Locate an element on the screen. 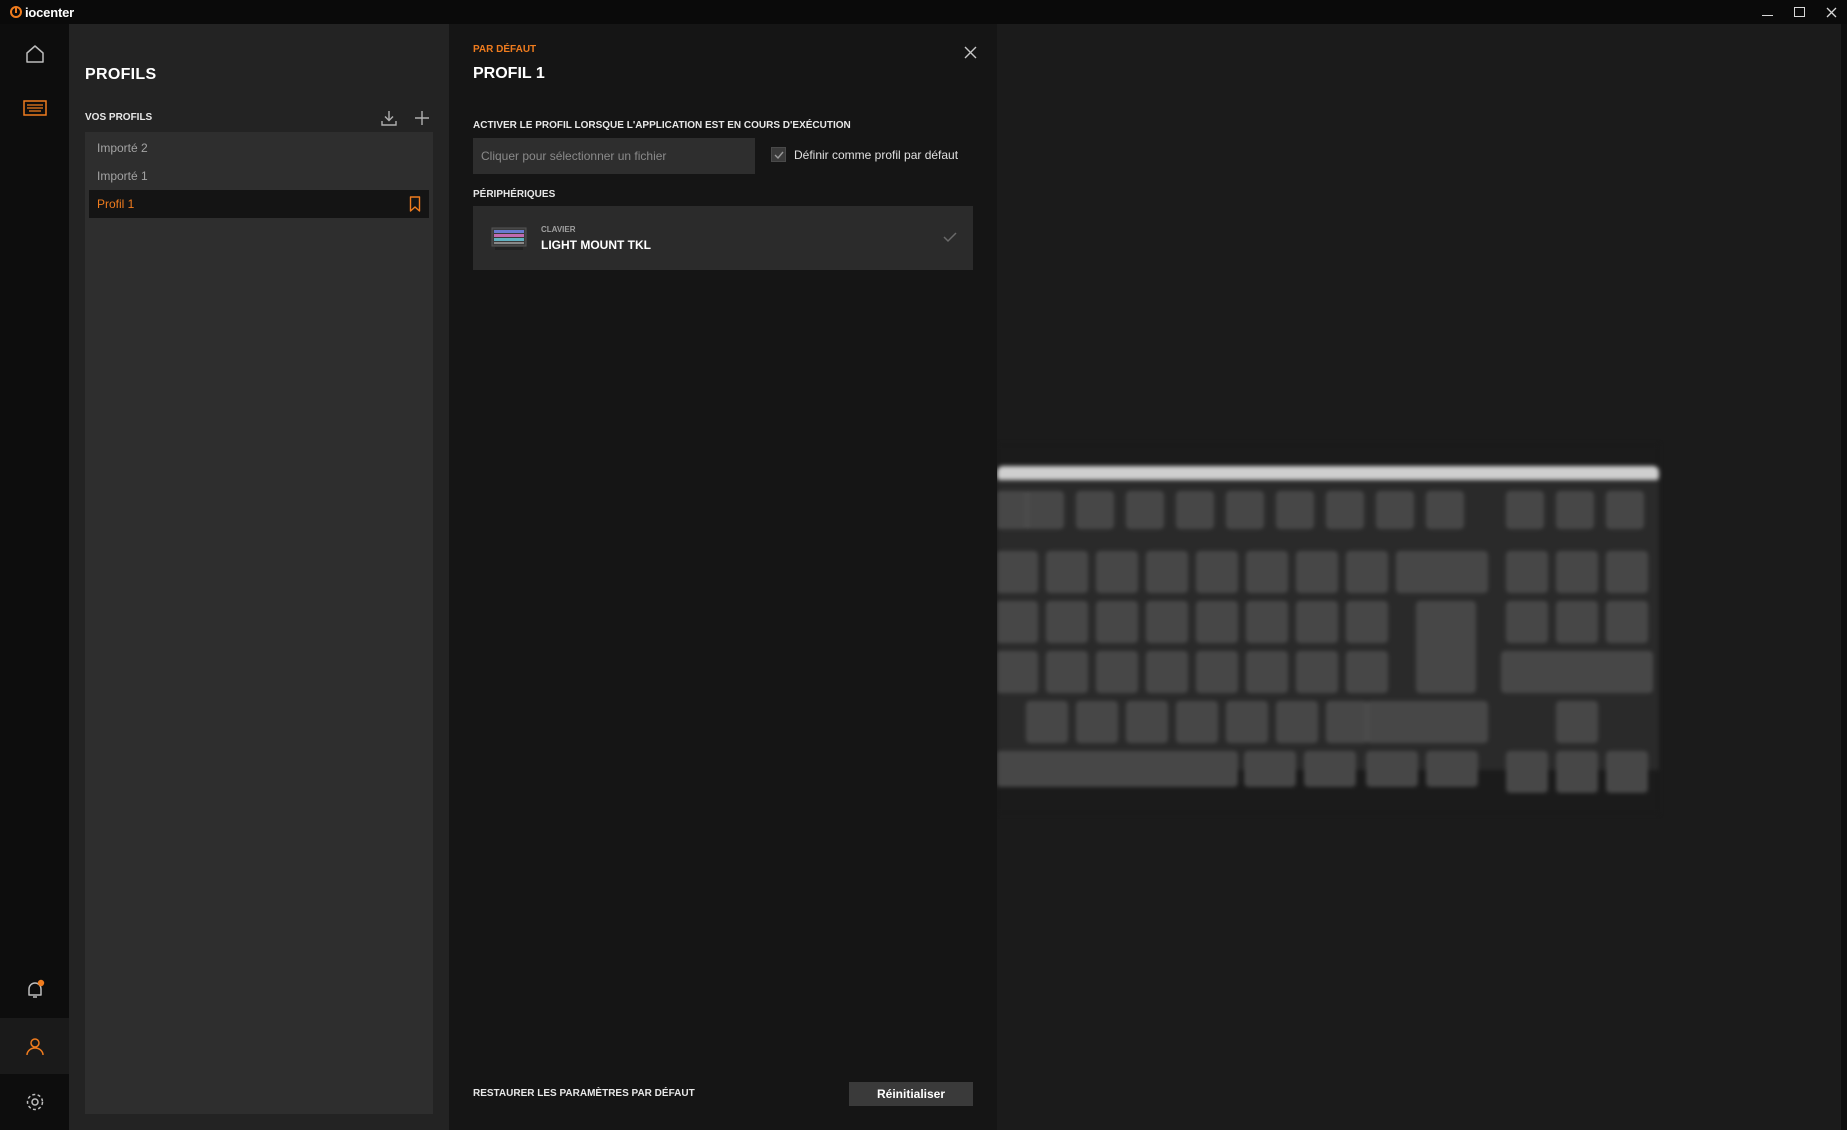 This screenshot has width=1847, height=1130. profile-item-importe-1: Importé 1 is located at coordinates (259, 176).